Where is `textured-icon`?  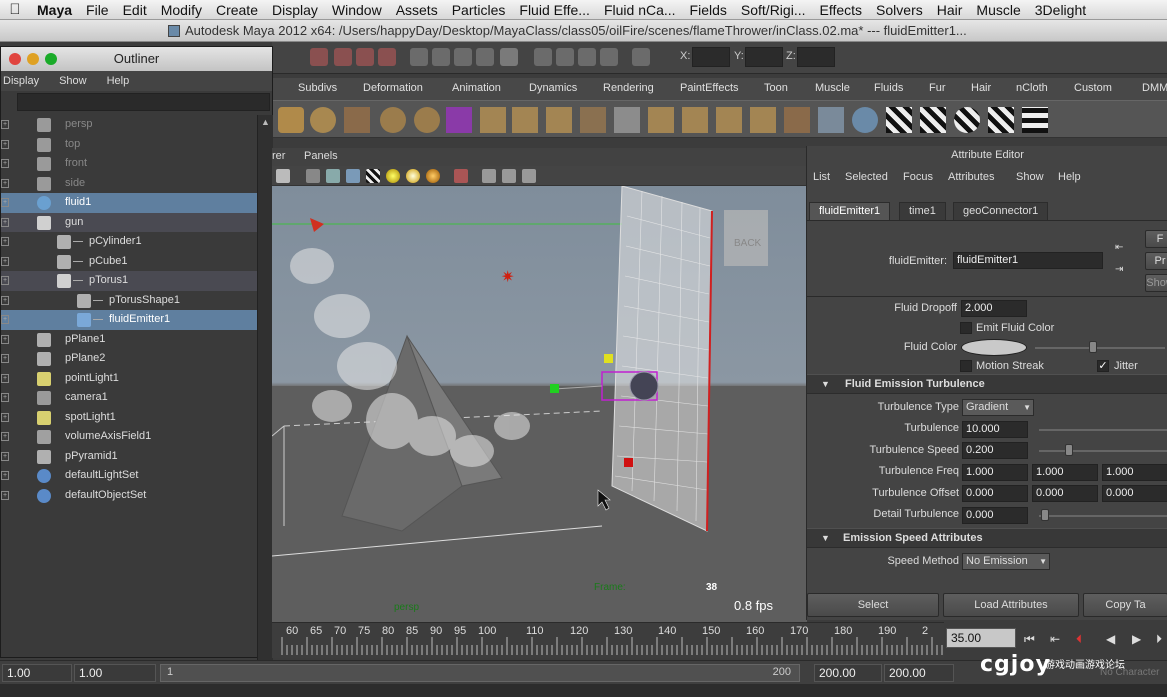
textured-icon is located at coordinates (373, 176).